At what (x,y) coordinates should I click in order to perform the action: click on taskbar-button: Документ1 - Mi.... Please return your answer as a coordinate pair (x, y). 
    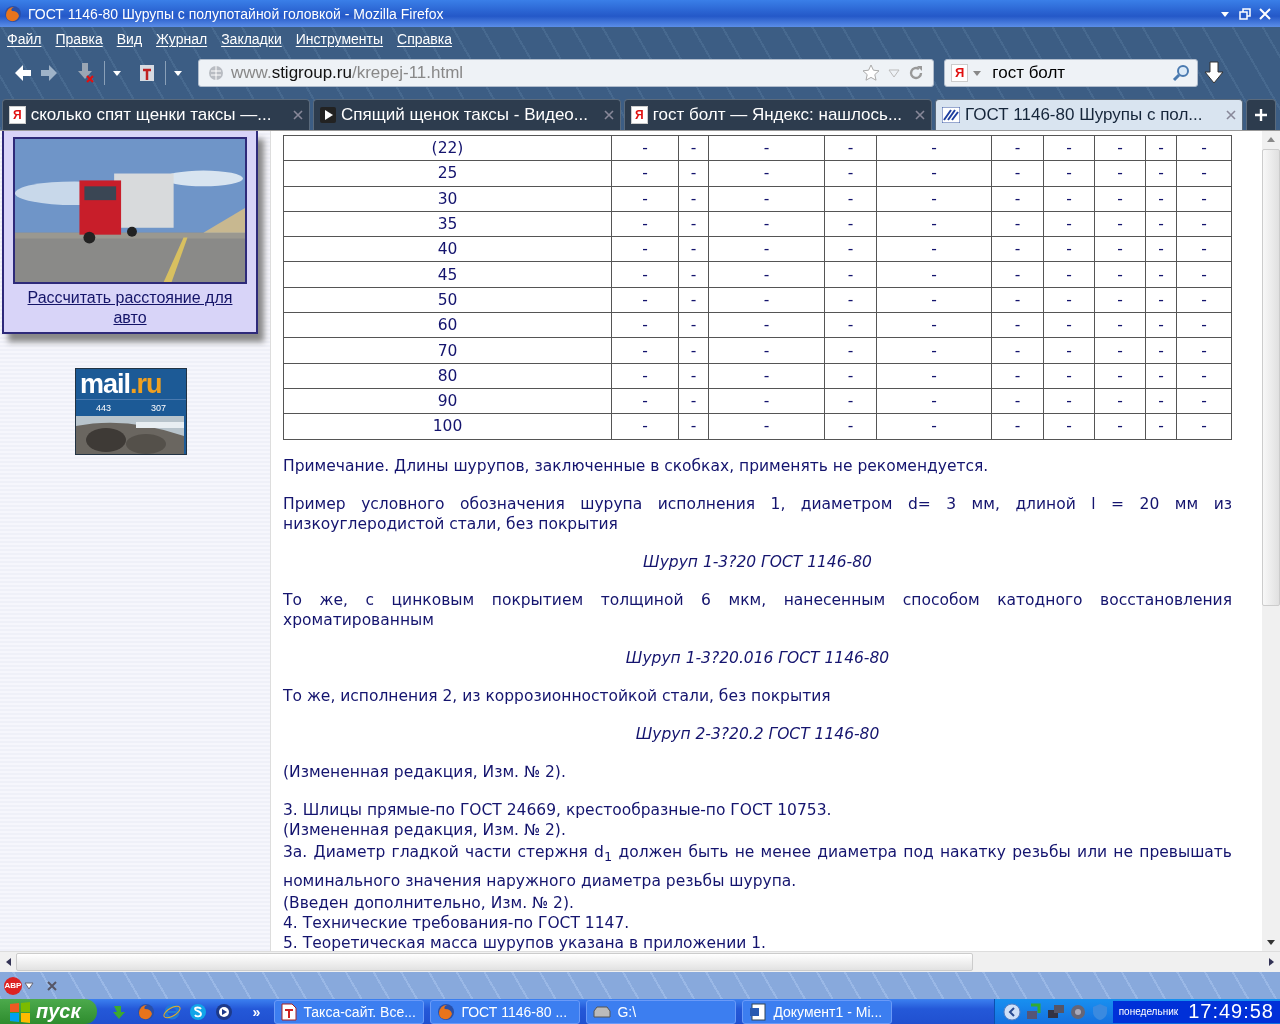
    Looking at the image, I should click on (817, 1011).